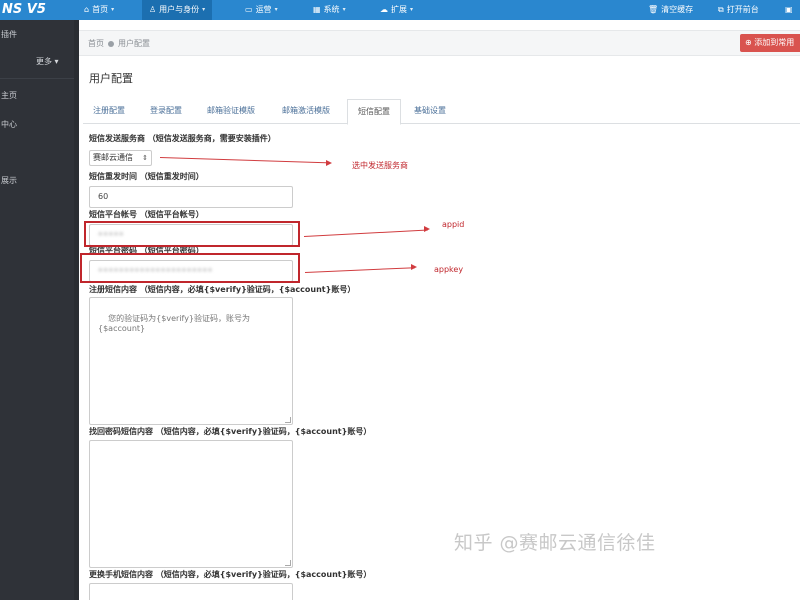 This screenshot has width=800, height=600. Describe the element at coordinates (113, 214) in the screenshot. I see `account-label-text: 短信平台帐号` at that location.